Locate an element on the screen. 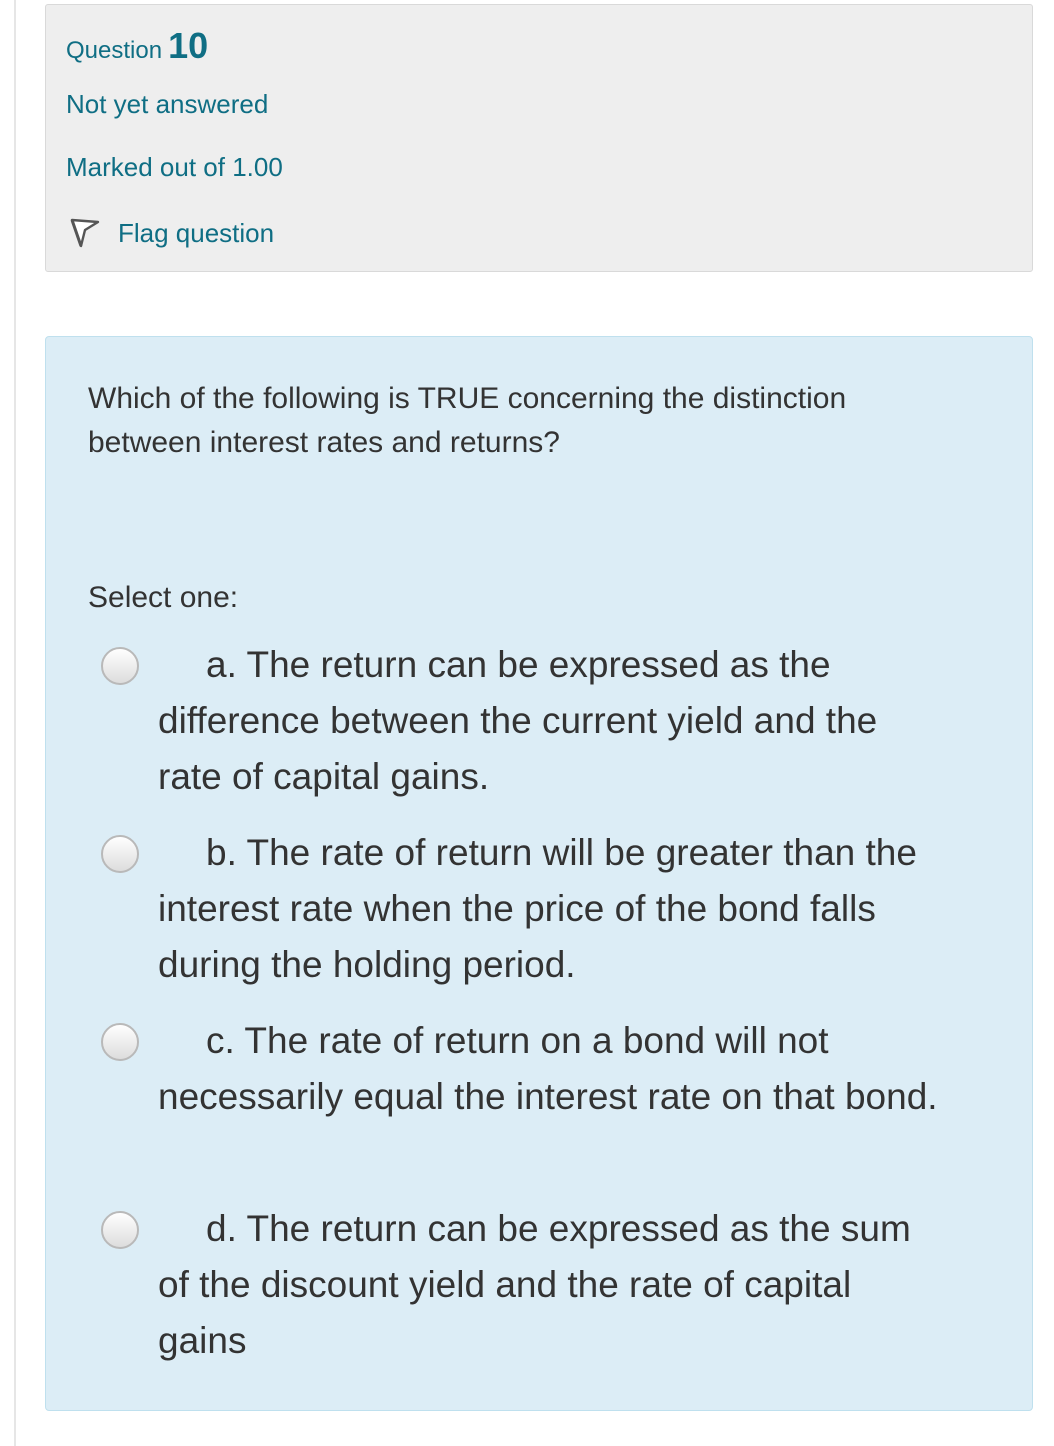 Image resolution: width=1054 pixels, height=1446 pixels. question-heading: Question 10 is located at coordinates (137, 46).